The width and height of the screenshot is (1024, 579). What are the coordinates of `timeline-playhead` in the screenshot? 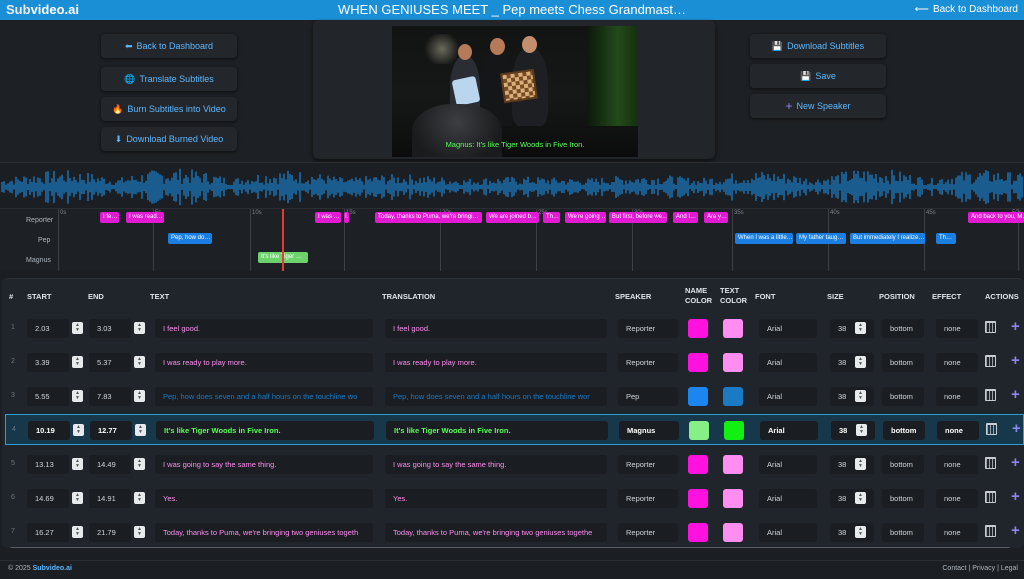 It's located at (283, 240).